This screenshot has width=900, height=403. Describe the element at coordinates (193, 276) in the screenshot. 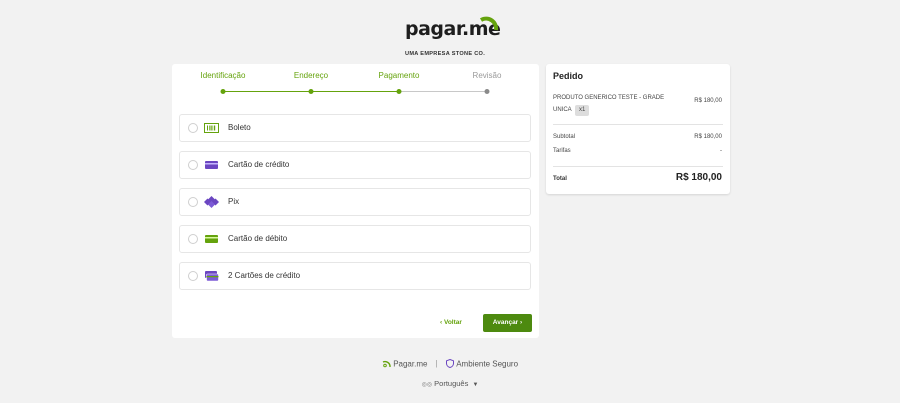

I see `radio-two-cards` at that location.